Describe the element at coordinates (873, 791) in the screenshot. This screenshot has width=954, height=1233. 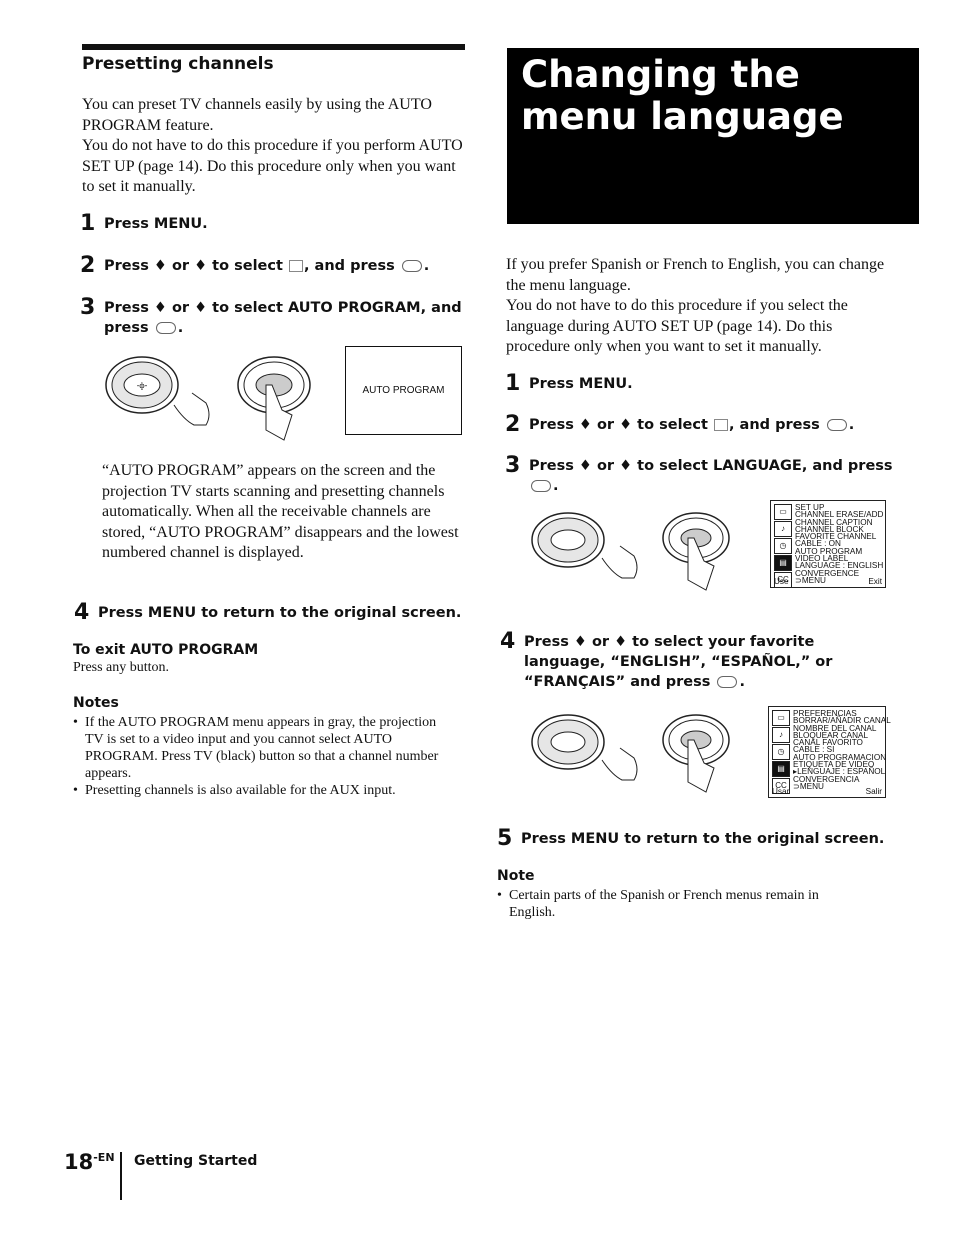
I see `exit-label: Salir` at that location.